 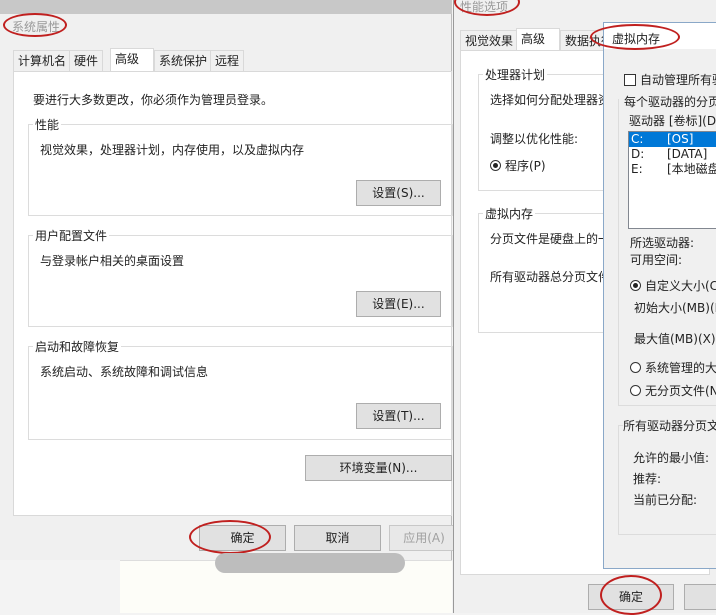 I want to click on total-group: 所有驱动器分页文 允许的最小值: 推荐: 当前已分配:, so click(x=667, y=476).